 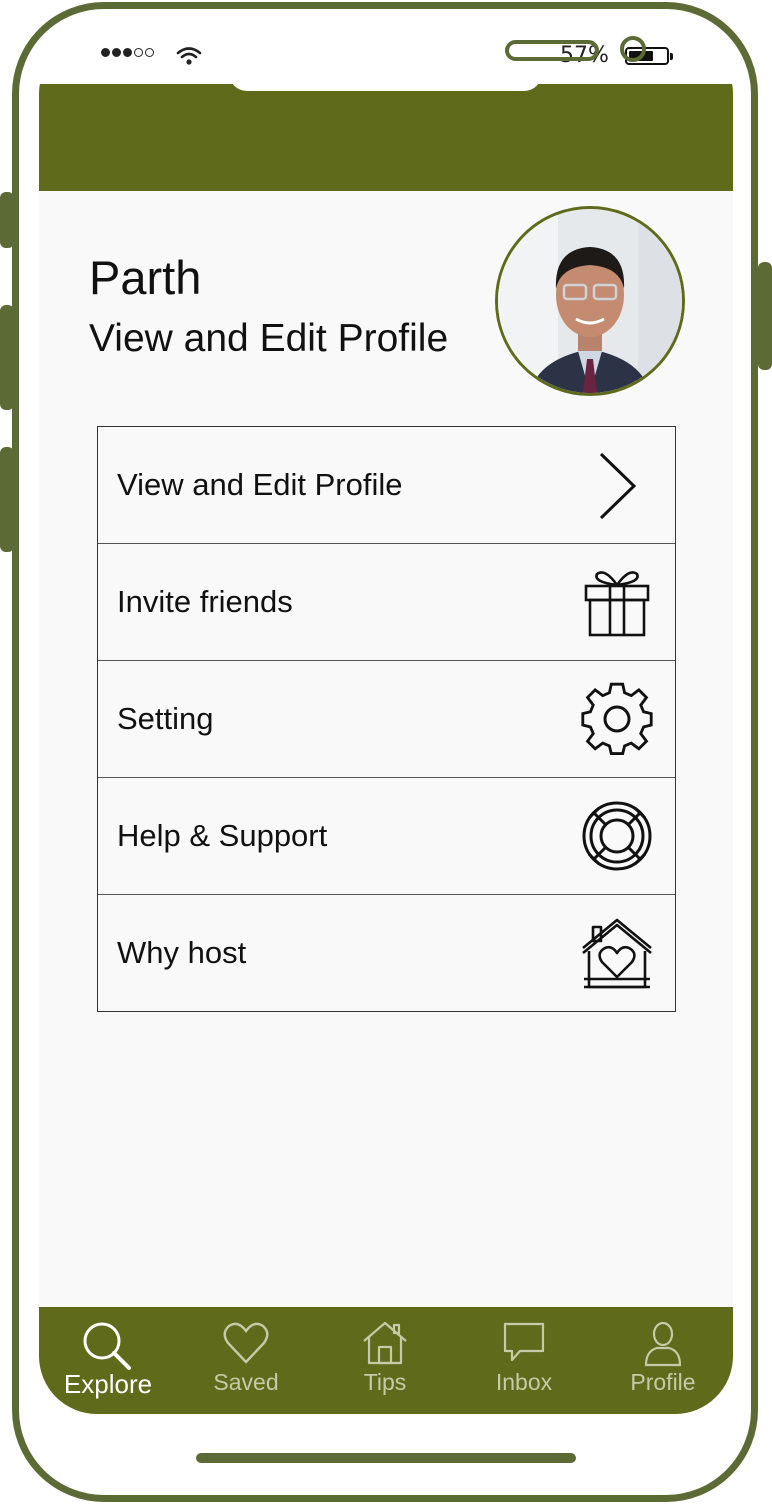 I want to click on chat-icon, so click(x=524, y=1342).